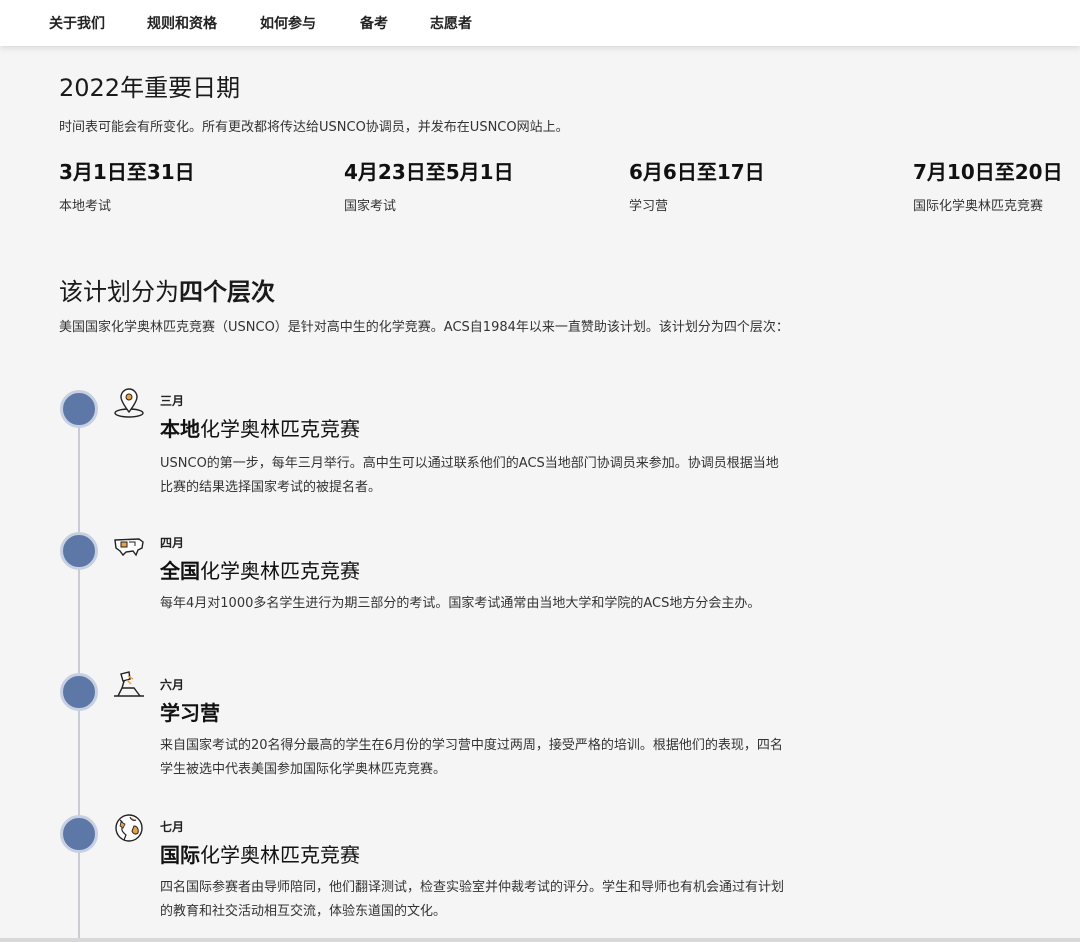 This screenshot has height=942, width=1080. I want to click on date-range: 7月10日至20日, so click(988, 172).